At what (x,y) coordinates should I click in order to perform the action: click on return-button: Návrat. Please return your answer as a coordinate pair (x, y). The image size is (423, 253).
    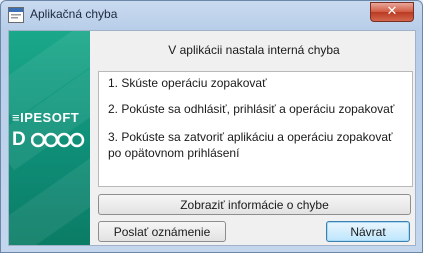
    Looking at the image, I should click on (368, 231).